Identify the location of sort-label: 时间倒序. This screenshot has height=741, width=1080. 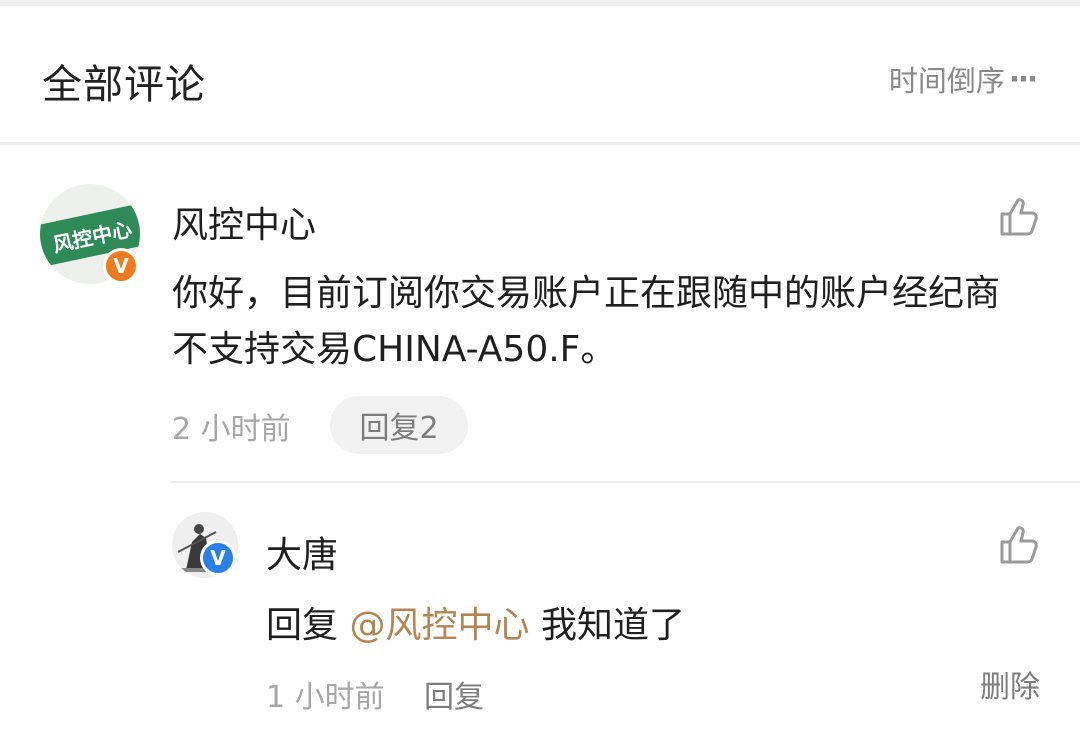
(946, 81).